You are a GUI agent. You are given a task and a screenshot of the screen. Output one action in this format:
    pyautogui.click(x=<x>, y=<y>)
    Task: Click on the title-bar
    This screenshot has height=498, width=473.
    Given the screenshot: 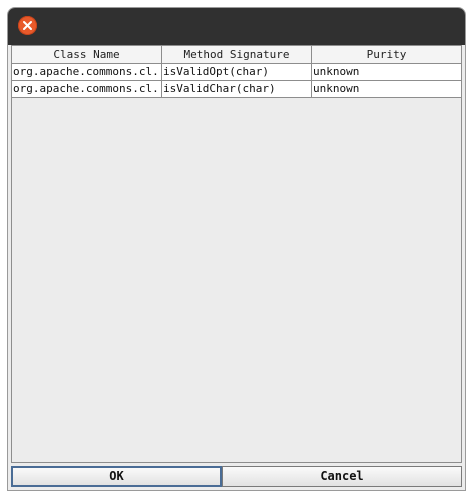 What is the action you would take?
    pyautogui.click(x=236, y=26)
    